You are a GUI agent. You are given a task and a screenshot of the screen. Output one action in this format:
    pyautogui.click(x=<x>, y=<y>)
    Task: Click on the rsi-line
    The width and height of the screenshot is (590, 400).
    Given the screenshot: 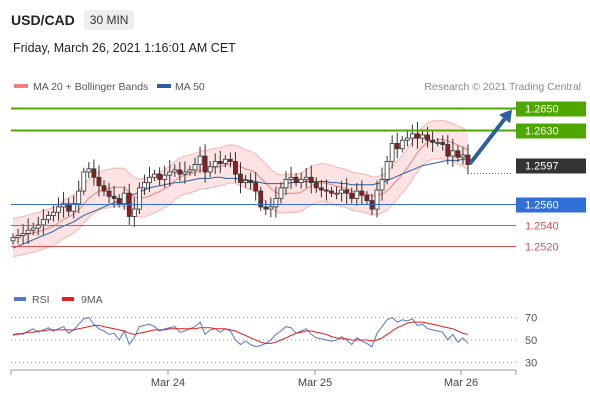 What is the action you would take?
    pyautogui.click(x=240, y=332)
    